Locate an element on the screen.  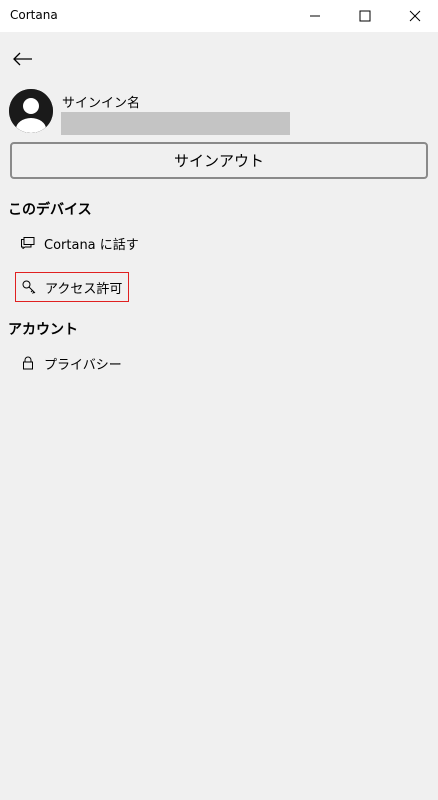
minimize-icon is located at coordinates (315, 16).